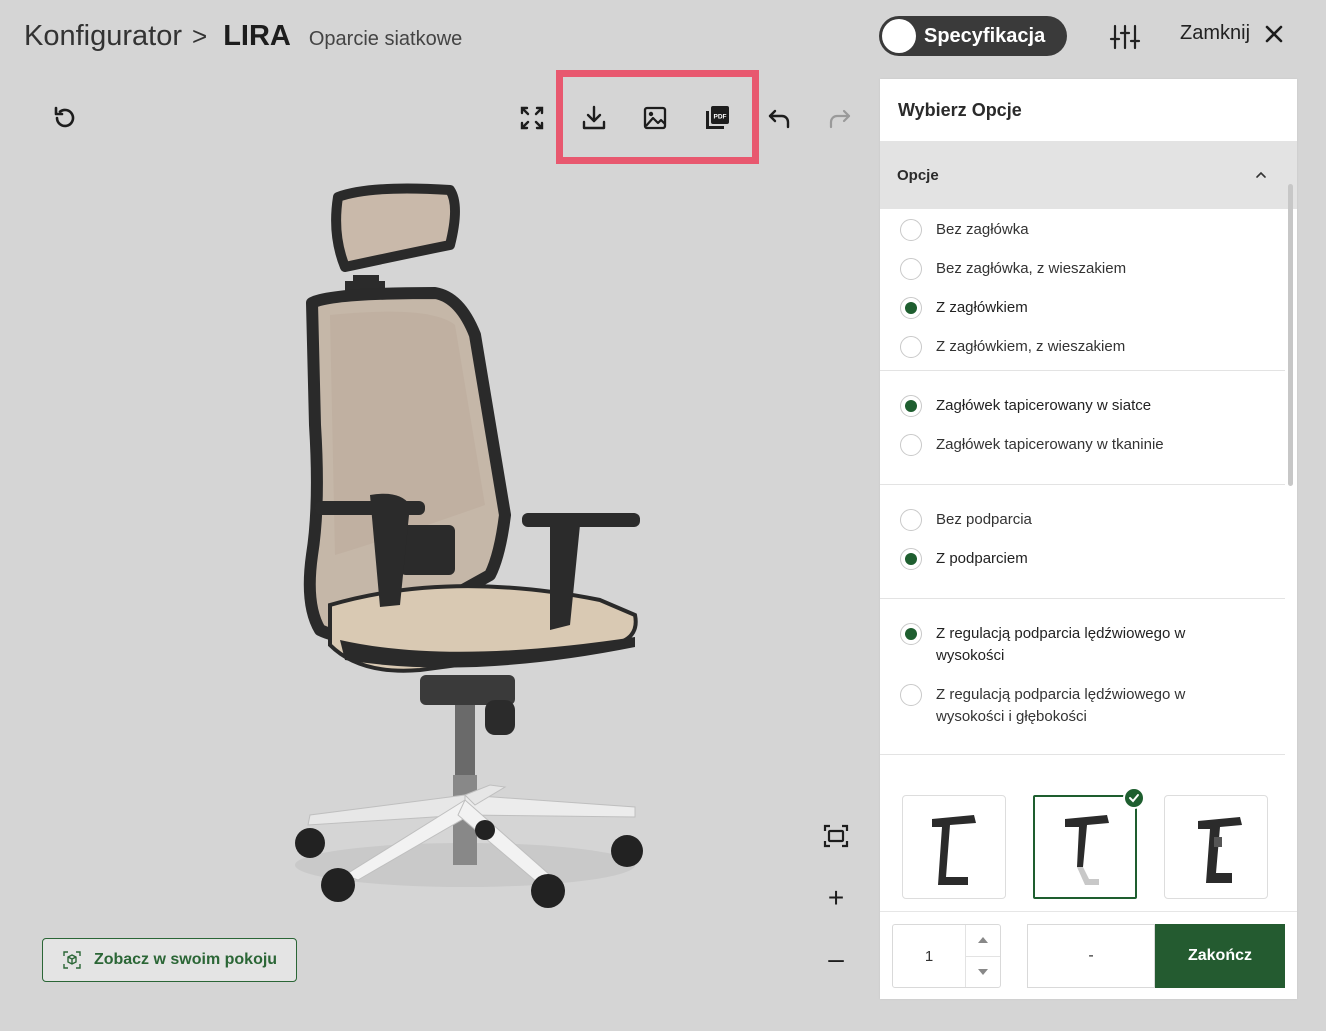 This screenshot has width=1326, height=1031. What do you see at coordinates (918, 175) in the screenshot?
I see `options-section-title: Opcje` at bounding box center [918, 175].